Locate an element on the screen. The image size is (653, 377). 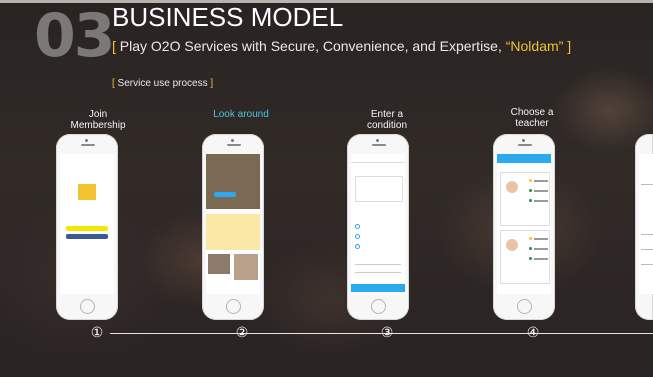
screen-condition is located at coordinates (378, 224).